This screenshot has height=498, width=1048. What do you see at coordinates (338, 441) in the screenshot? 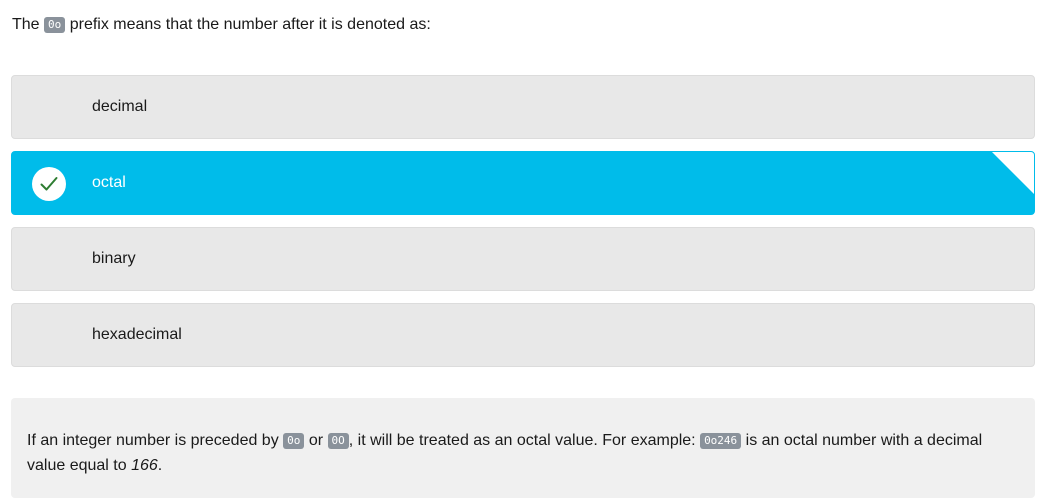
I see `explanation-code-0O: 0O` at bounding box center [338, 441].